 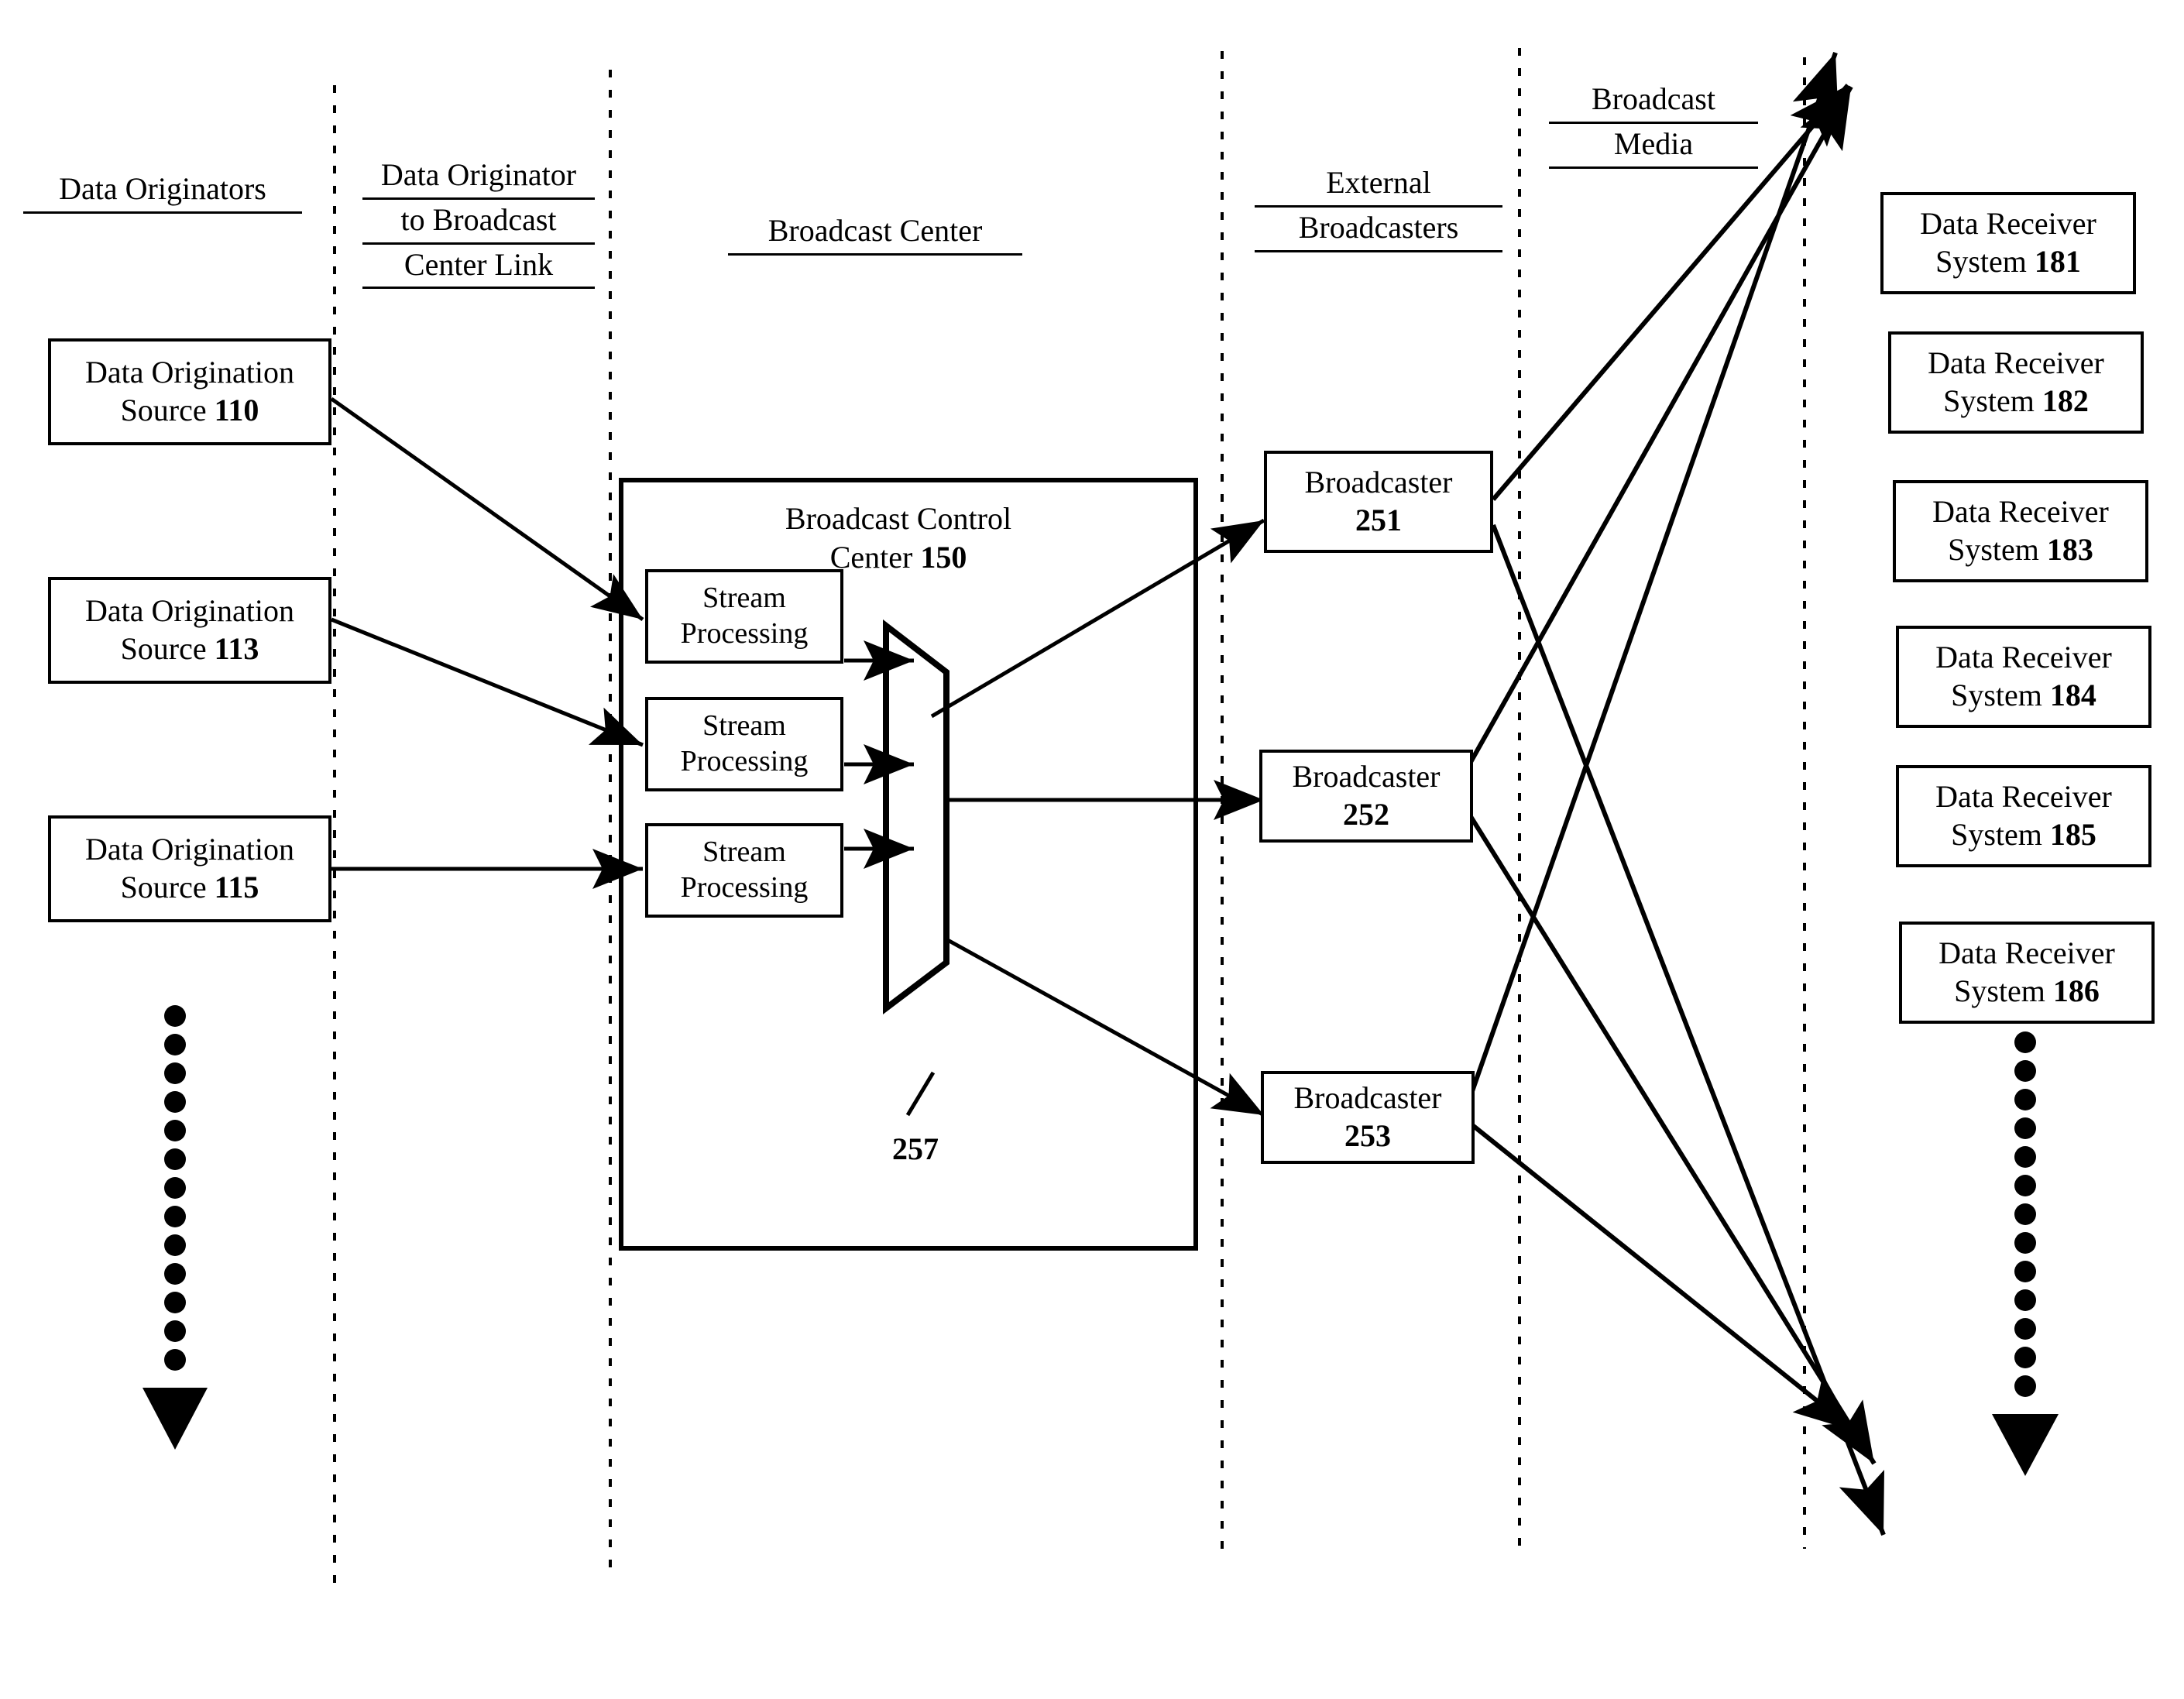 What do you see at coordinates (175, 1419) in the screenshot?
I see `left-ellipsis-arrowhead` at bounding box center [175, 1419].